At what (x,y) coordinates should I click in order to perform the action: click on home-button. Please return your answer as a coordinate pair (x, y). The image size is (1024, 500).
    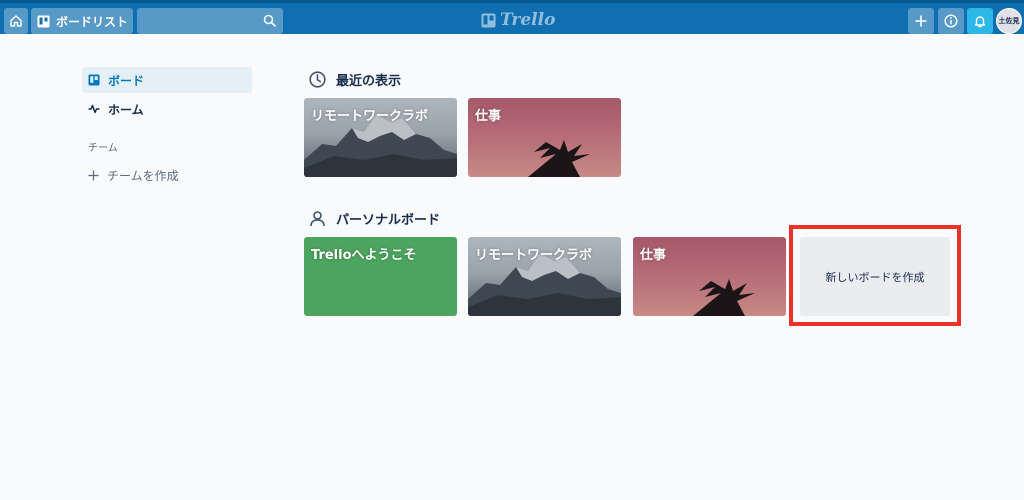
    Looking at the image, I should click on (16, 21).